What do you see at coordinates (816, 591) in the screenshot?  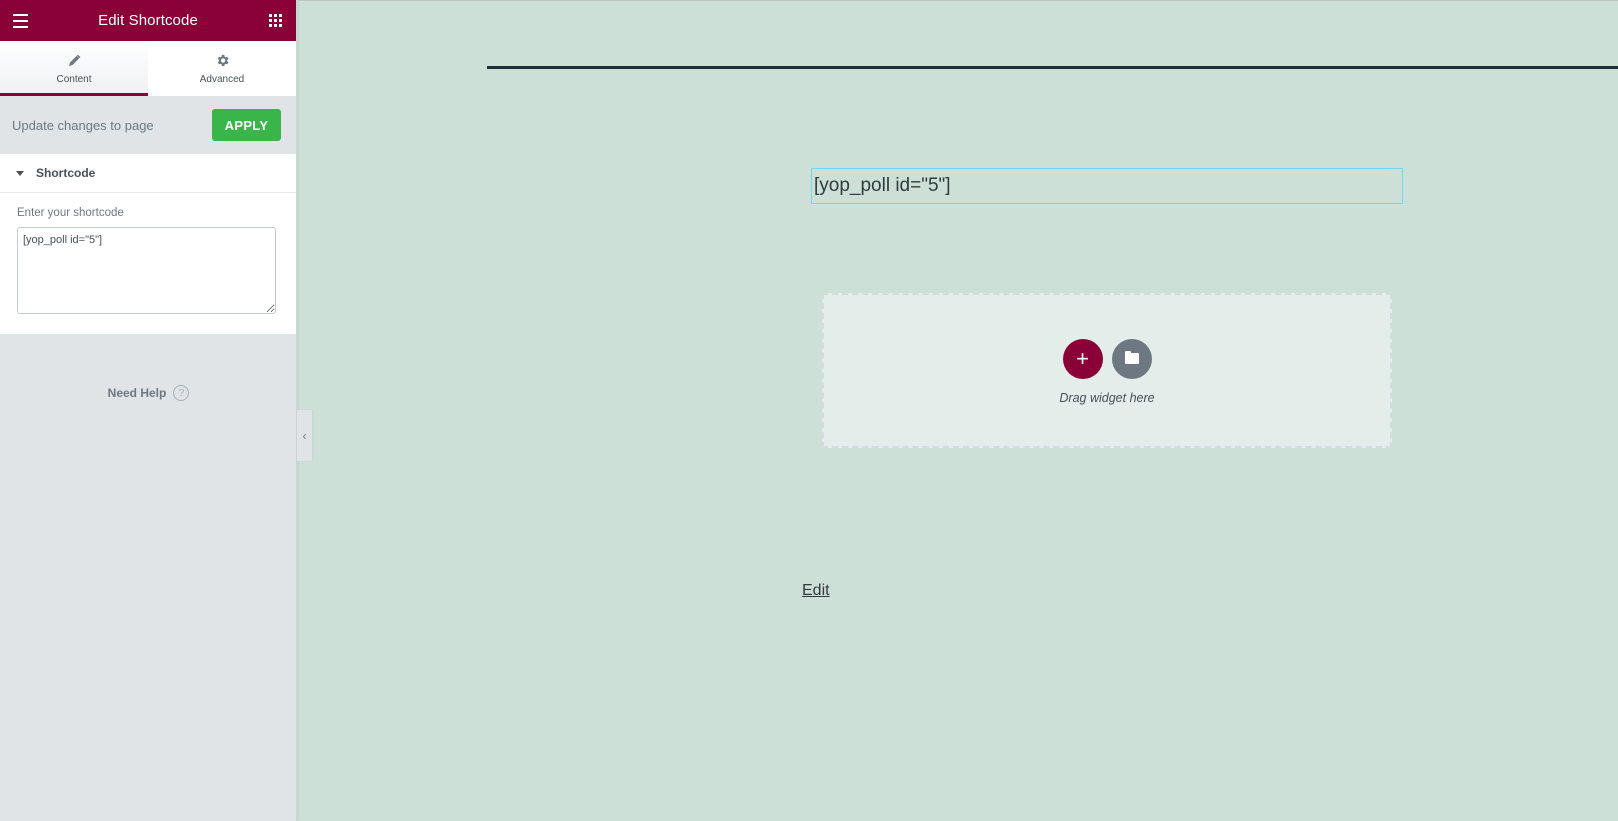 I see `edit-link: Edit` at bounding box center [816, 591].